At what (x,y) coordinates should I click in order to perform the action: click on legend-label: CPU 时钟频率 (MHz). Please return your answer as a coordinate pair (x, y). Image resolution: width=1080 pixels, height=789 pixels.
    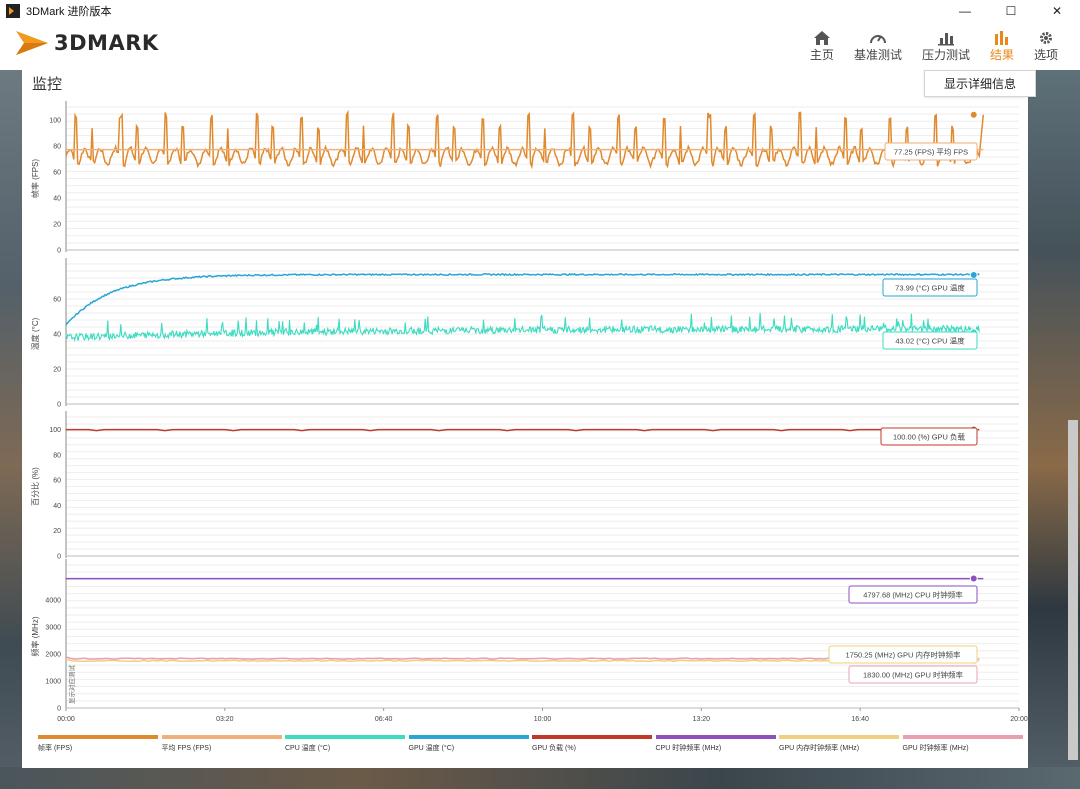
    Looking at the image, I should click on (688, 748).